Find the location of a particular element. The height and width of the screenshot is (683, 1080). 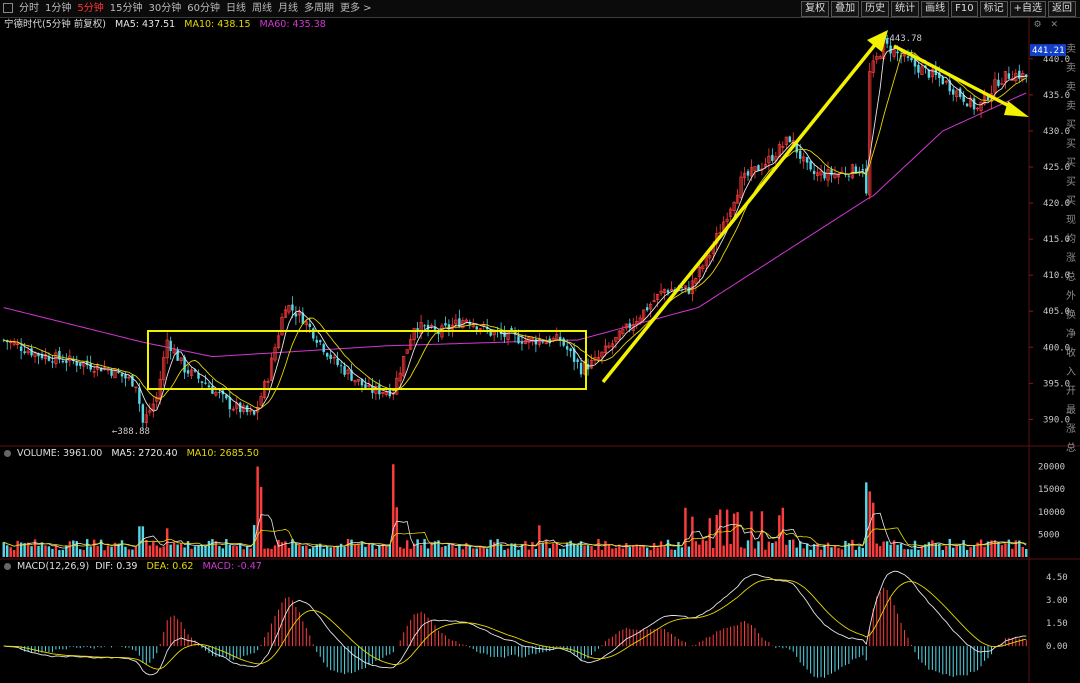

tab-6: 日线 is located at coordinates (236, 8).